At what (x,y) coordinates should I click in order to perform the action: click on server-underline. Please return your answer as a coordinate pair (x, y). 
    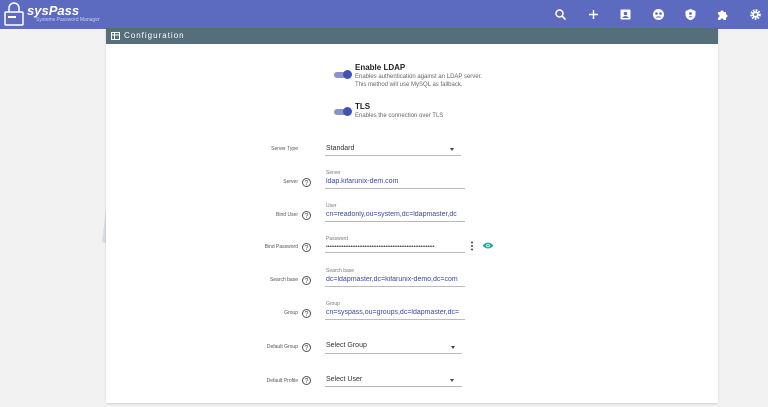
    Looking at the image, I should click on (395, 188).